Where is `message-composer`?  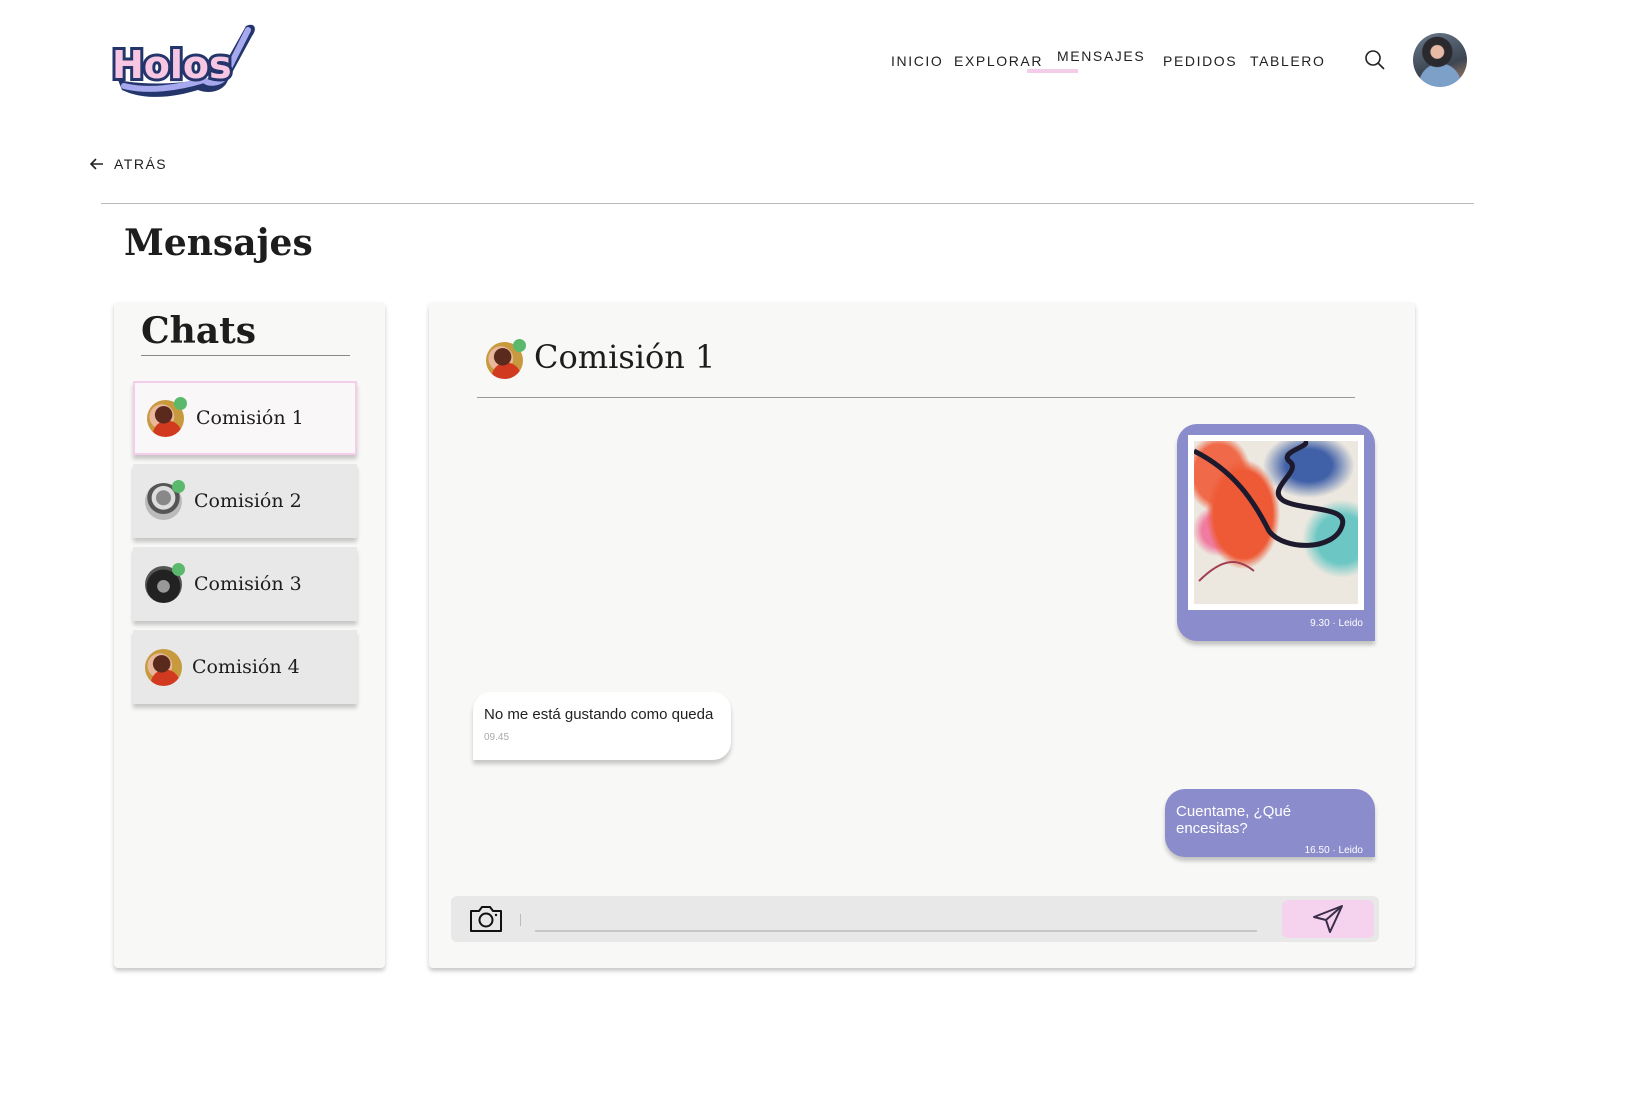 message-composer is located at coordinates (915, 919).